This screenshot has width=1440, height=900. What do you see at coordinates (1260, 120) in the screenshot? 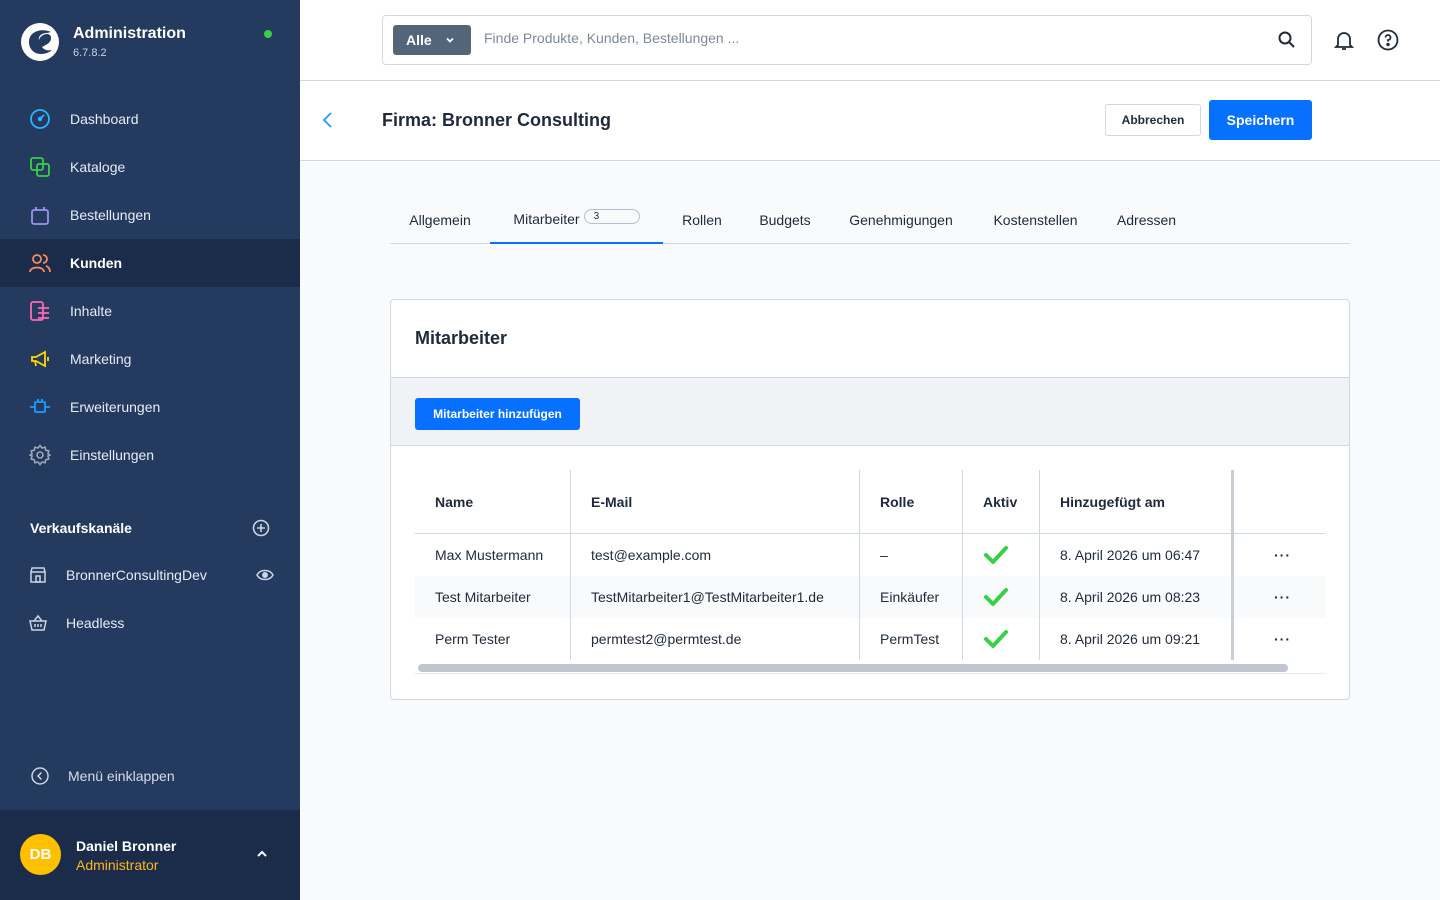
I see `save-button: Speichern` at bounding box center [1260, 120].